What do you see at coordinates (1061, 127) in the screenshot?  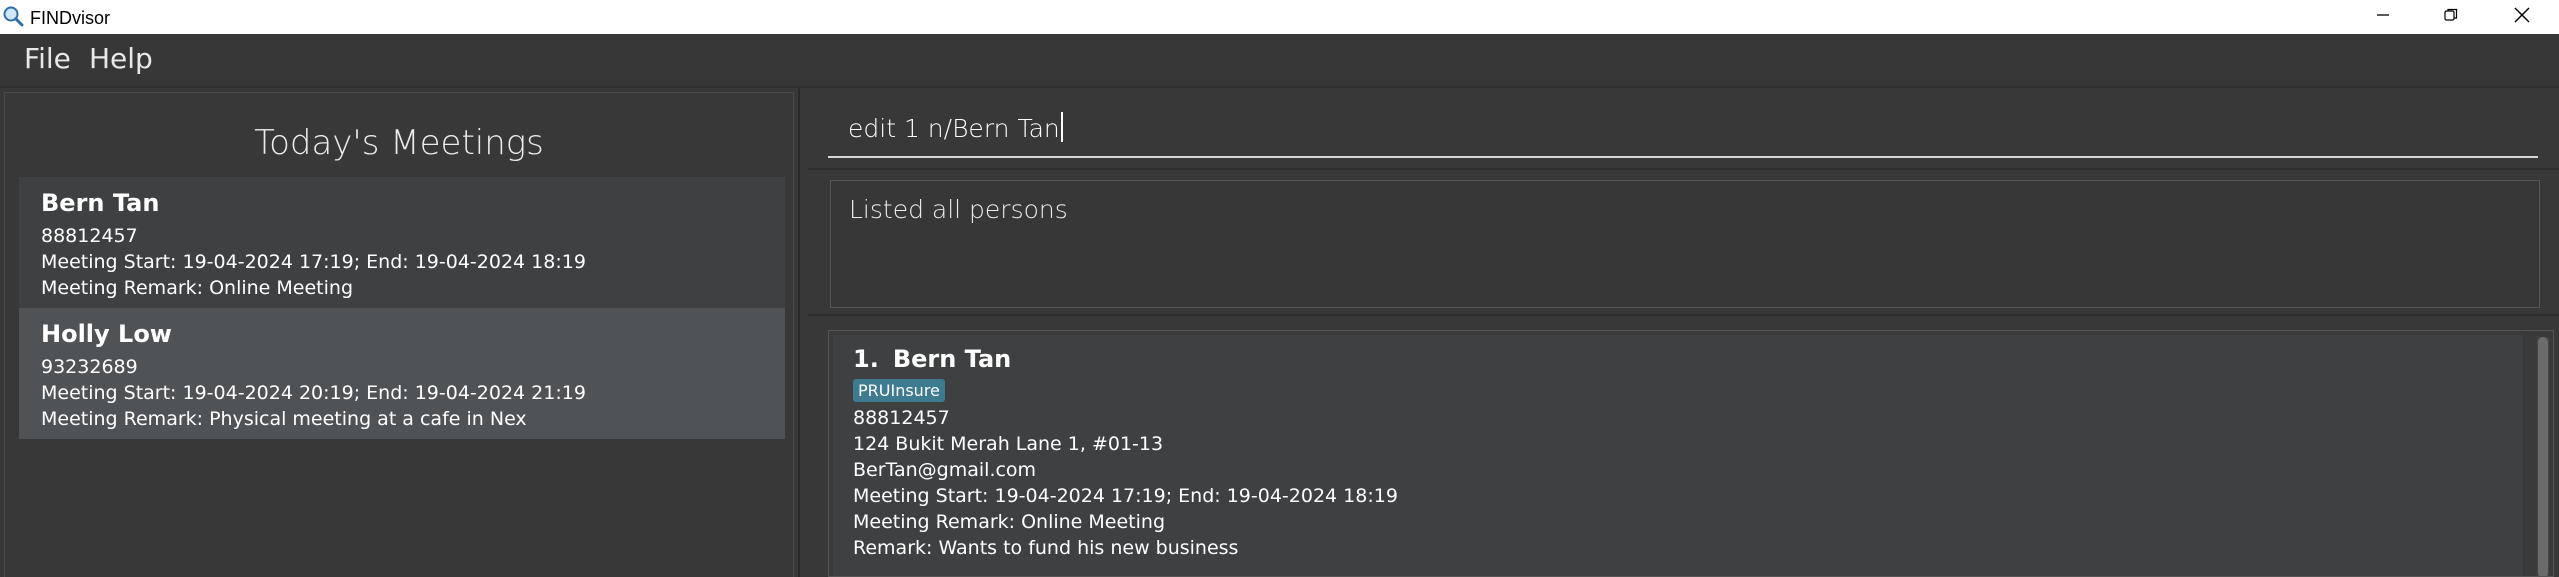 I see `text-caret` at bounding box center [1061, 127].